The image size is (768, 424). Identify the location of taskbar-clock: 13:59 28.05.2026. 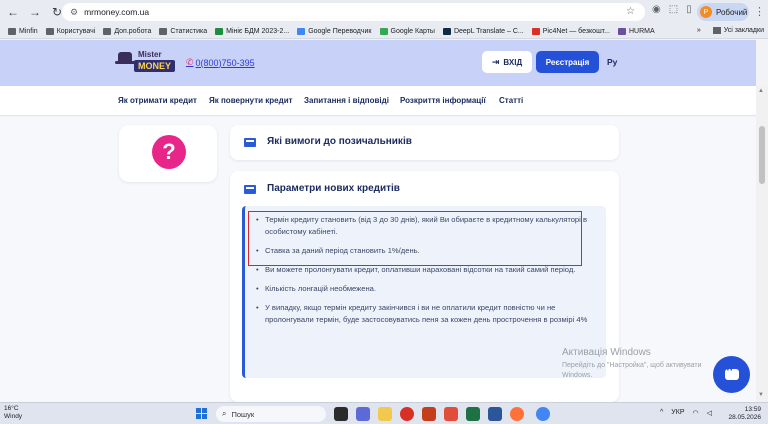
(743, 414).